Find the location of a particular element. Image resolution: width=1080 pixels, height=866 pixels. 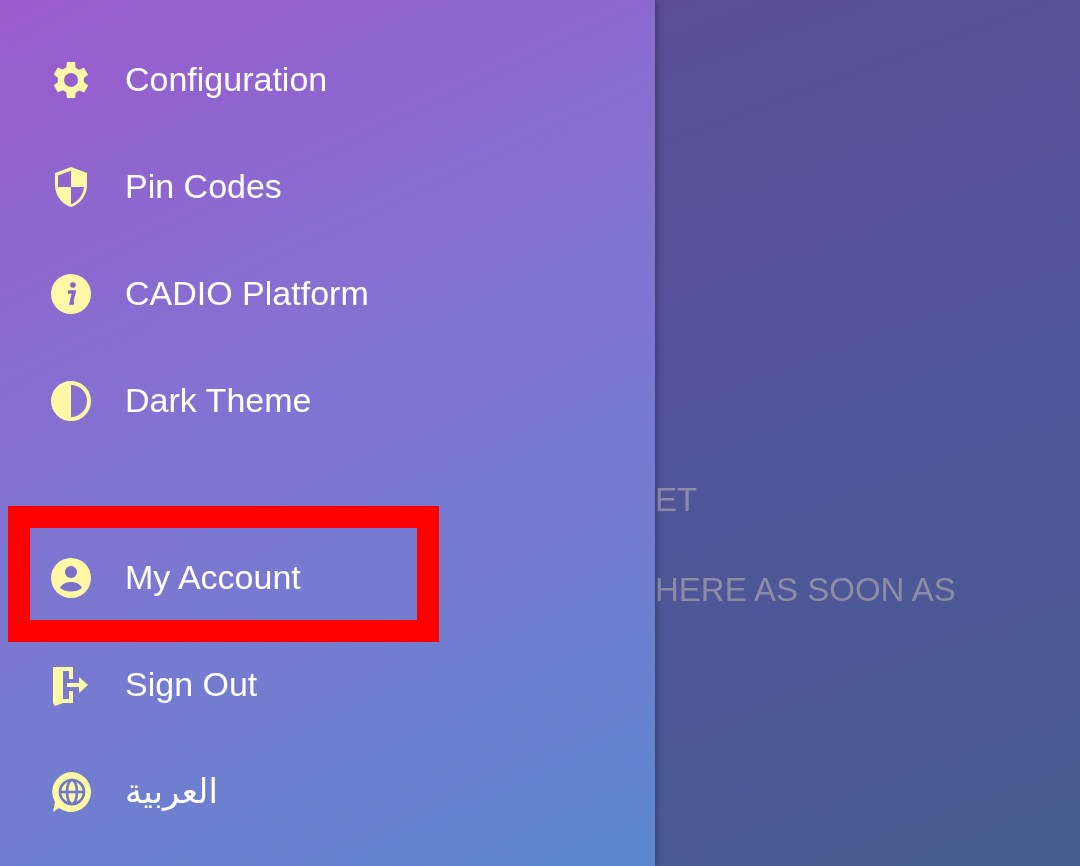

menu-item: My Account is located at coordinates (327, 577).